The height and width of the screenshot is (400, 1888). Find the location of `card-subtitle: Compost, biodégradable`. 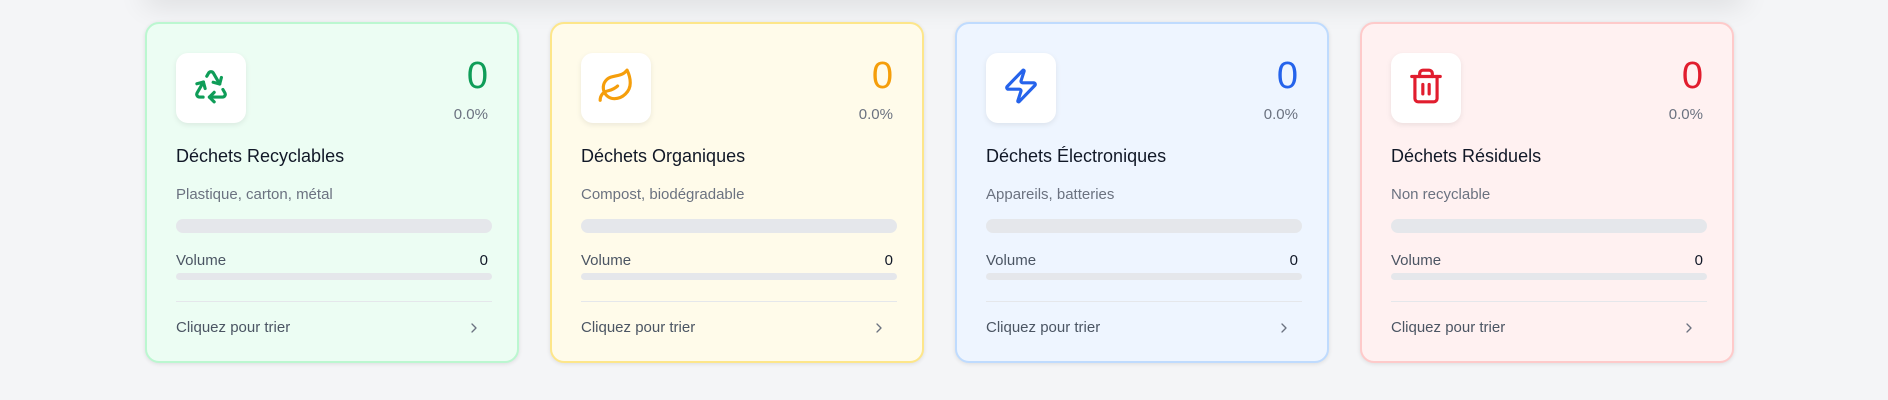

card-subtitle: Compost, biodégradable is located at coordinates (663, 194).